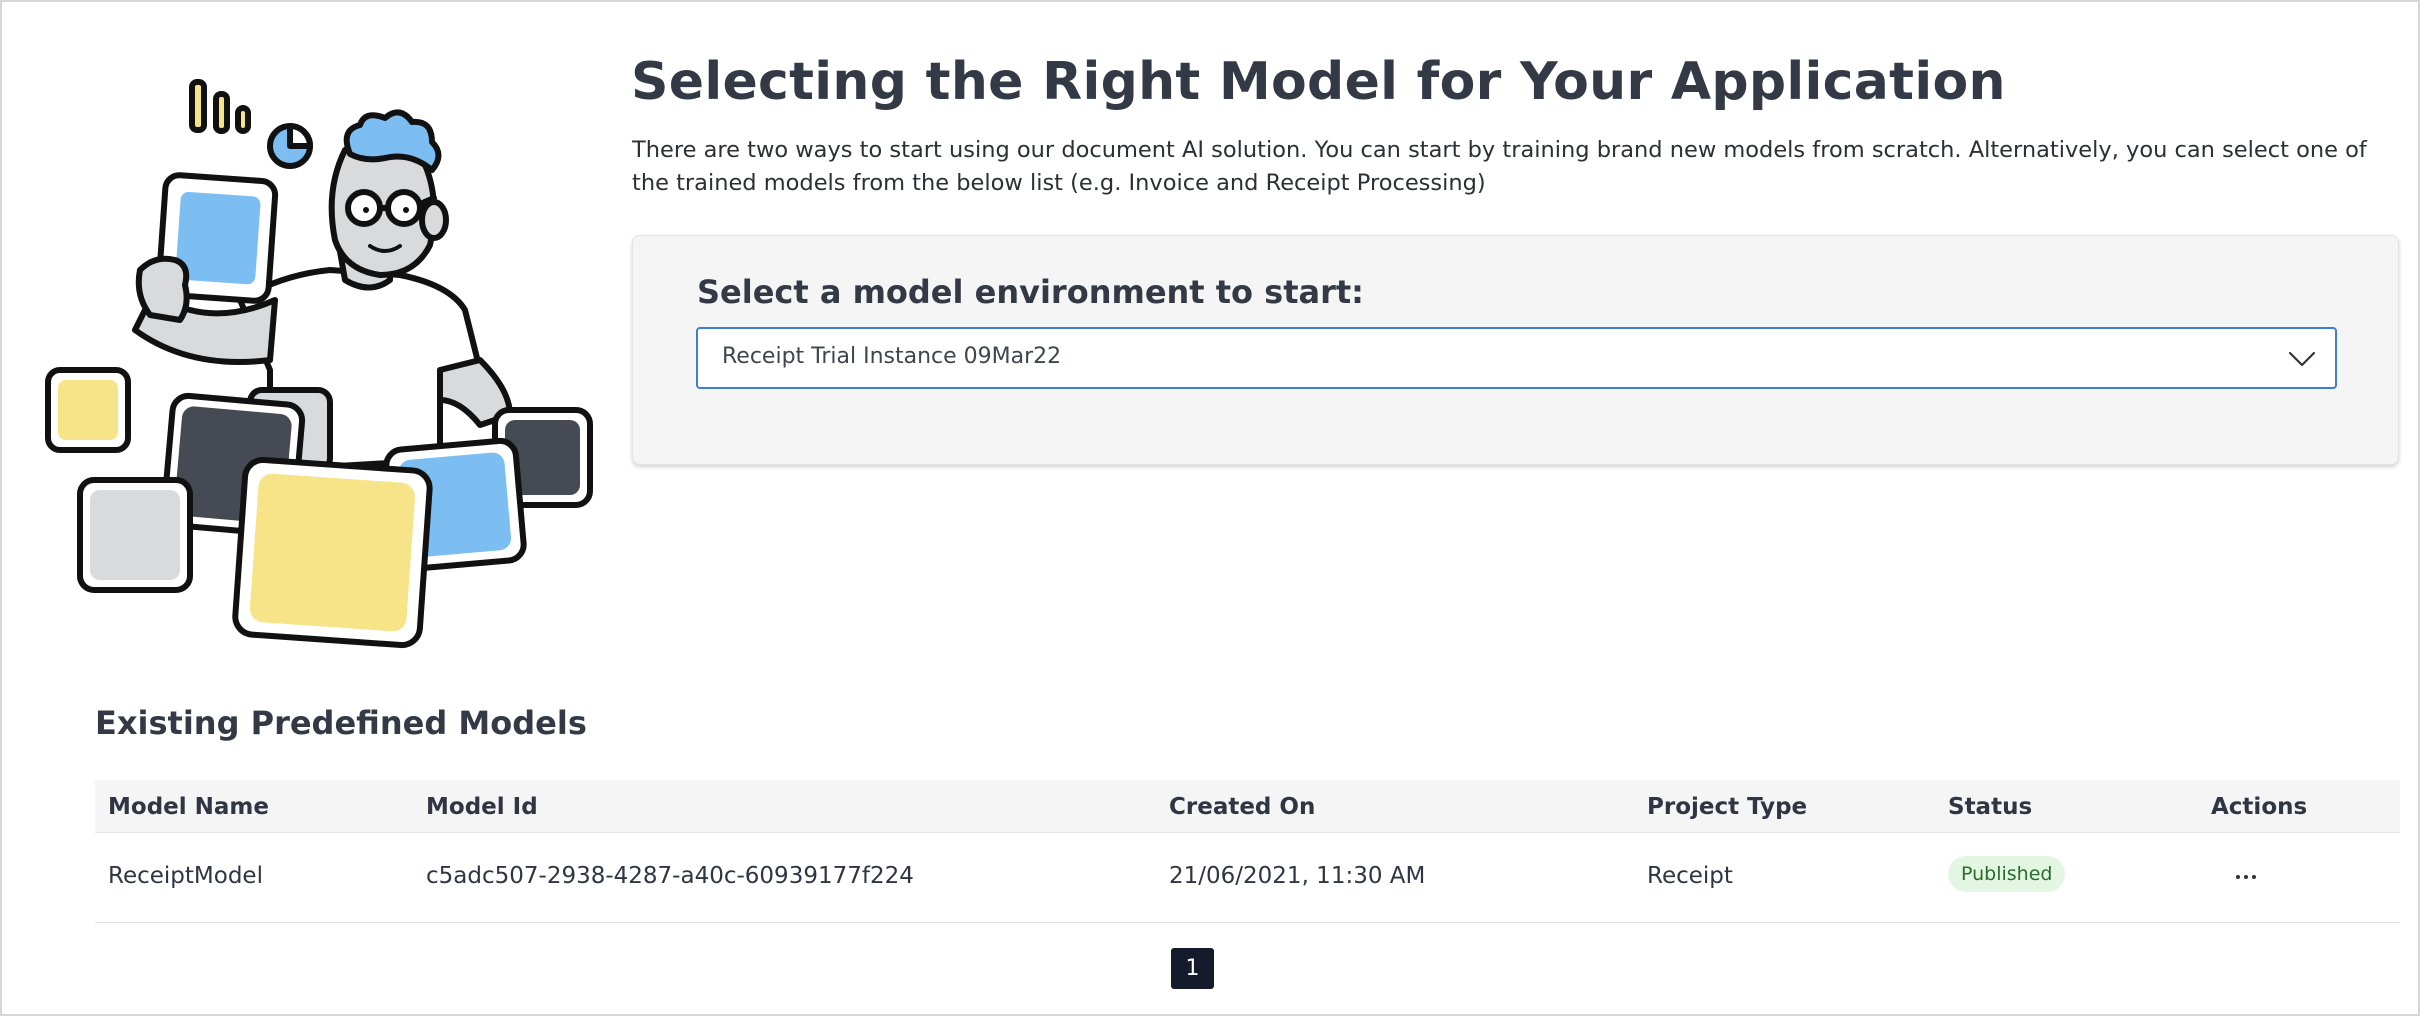 This screenshot has width=2420, height=1016. What do you see at coordinates (1990, 807) in the screenshot?
I see `column-header-status: Status` at bounding box center [1990, 807].